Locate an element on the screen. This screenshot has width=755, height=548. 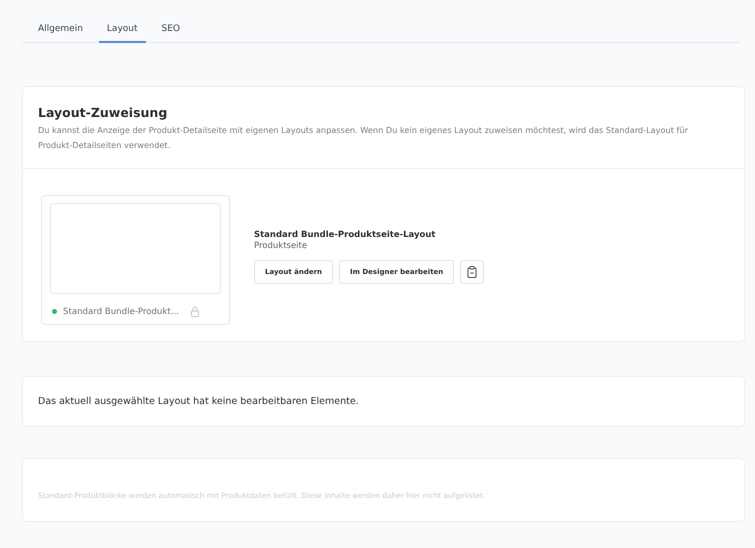
card-title: Layout-Zuweisung is located at coordinates (103, 112).